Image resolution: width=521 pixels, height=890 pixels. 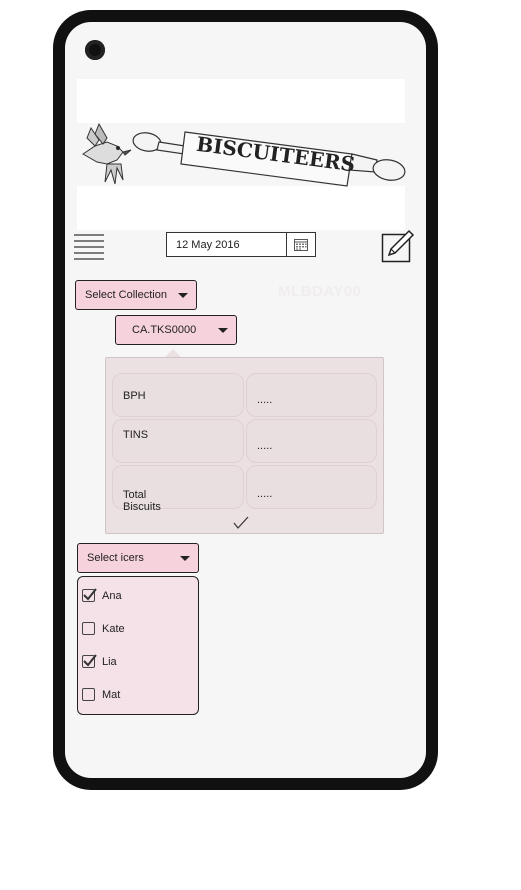 What do you see at coordinates (208, 244) in the screenshot?
I see `date-value: 12 May 2016` at bounding box center [208, 244].